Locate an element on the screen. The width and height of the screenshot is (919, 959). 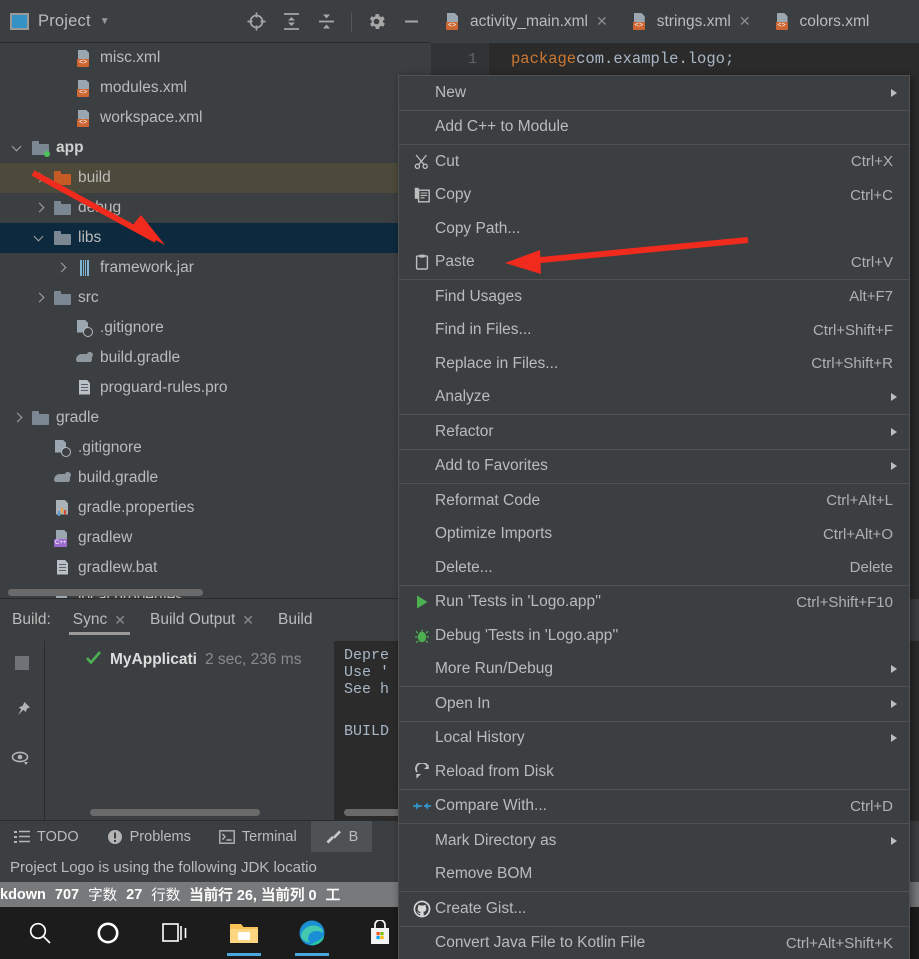
tool-button-problems: Problems is located at coordinates (149, 837).